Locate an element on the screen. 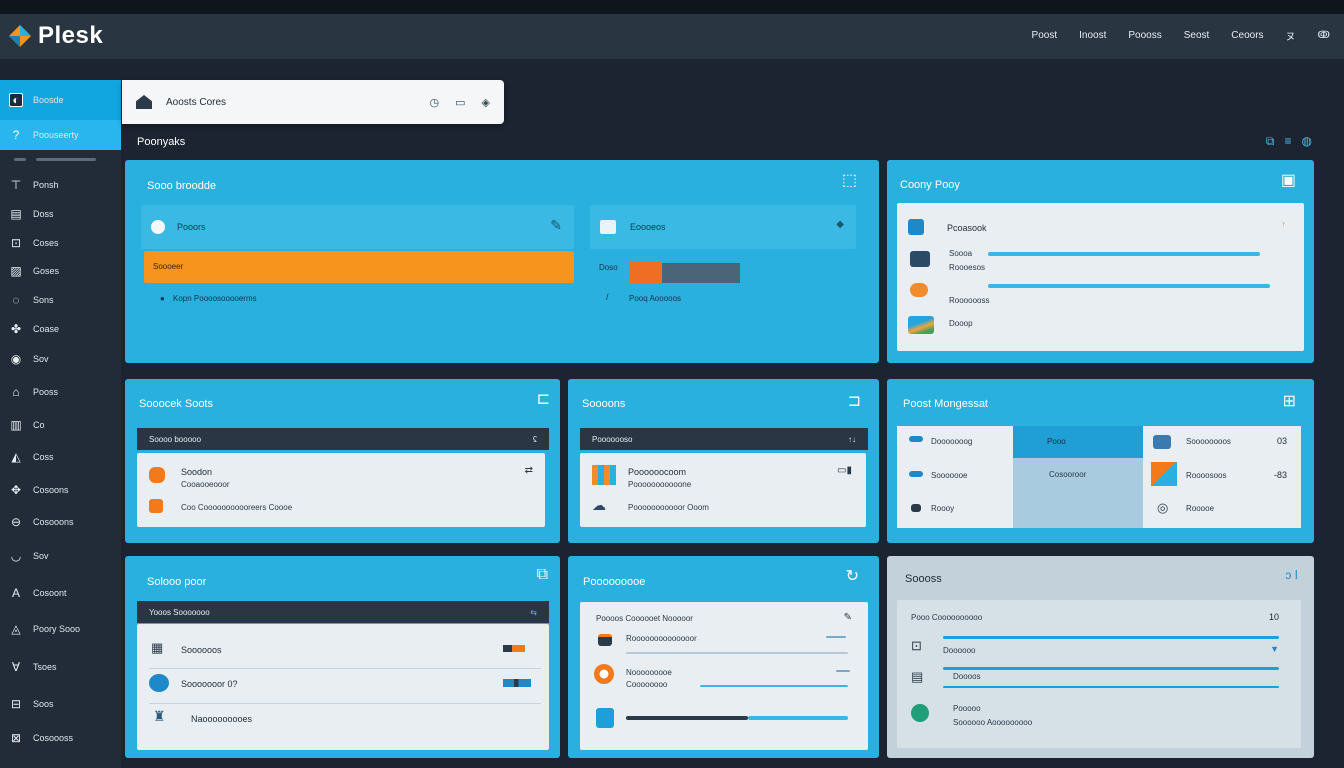 The height and width of the screenshot is (768, 1344). sidebar-item-4: ▨ Goses is located at coordinates (60, 271).